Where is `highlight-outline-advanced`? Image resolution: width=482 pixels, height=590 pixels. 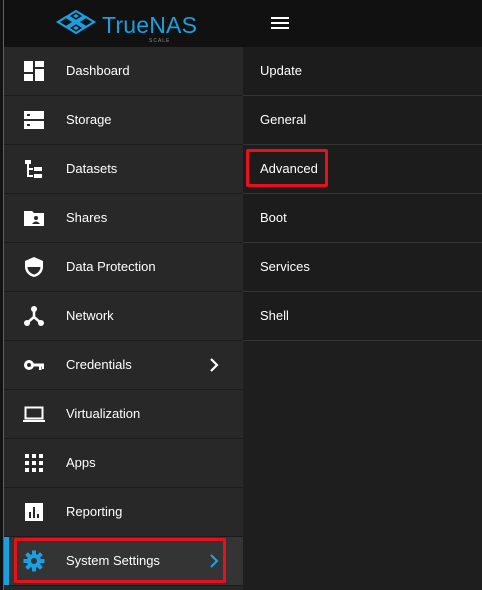 highlight-outline-advanced is located at coordinates (287, 168).